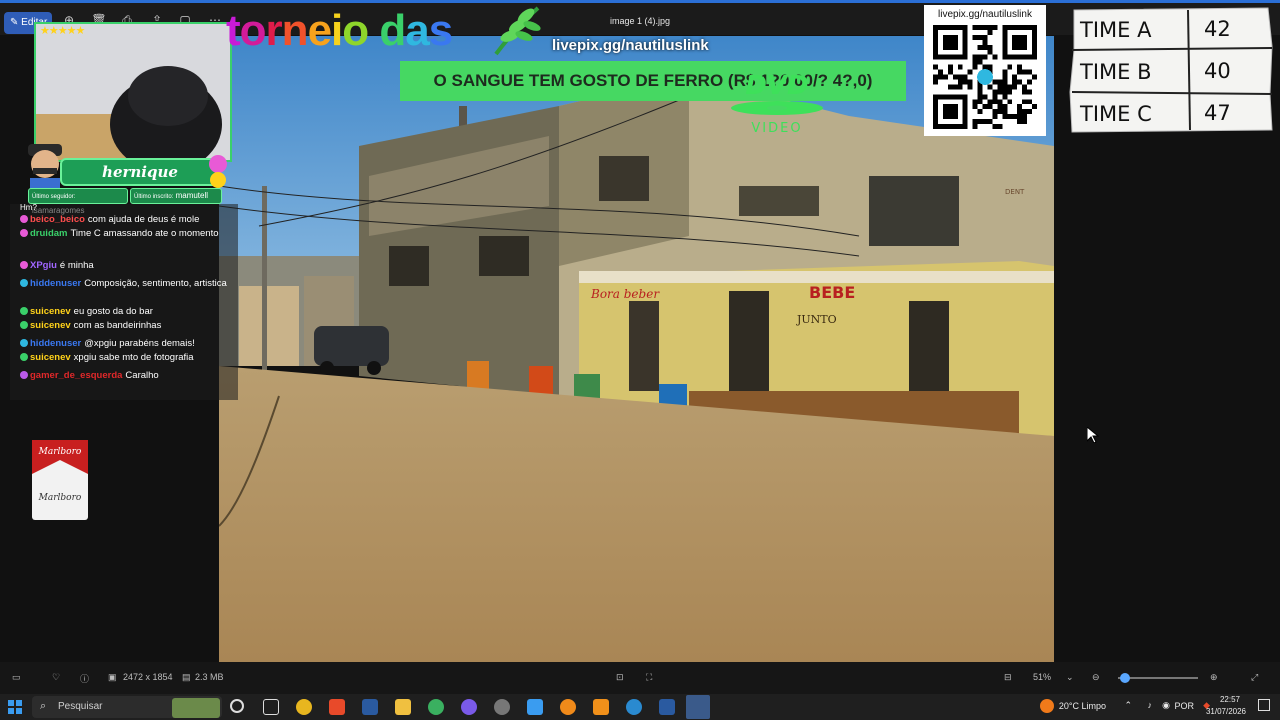 The image size is (1280, 720). What do you see at coordinates (43, 706) in the screenshot?
I see `search-icon: ⌕` at bounding box center [43, 706].